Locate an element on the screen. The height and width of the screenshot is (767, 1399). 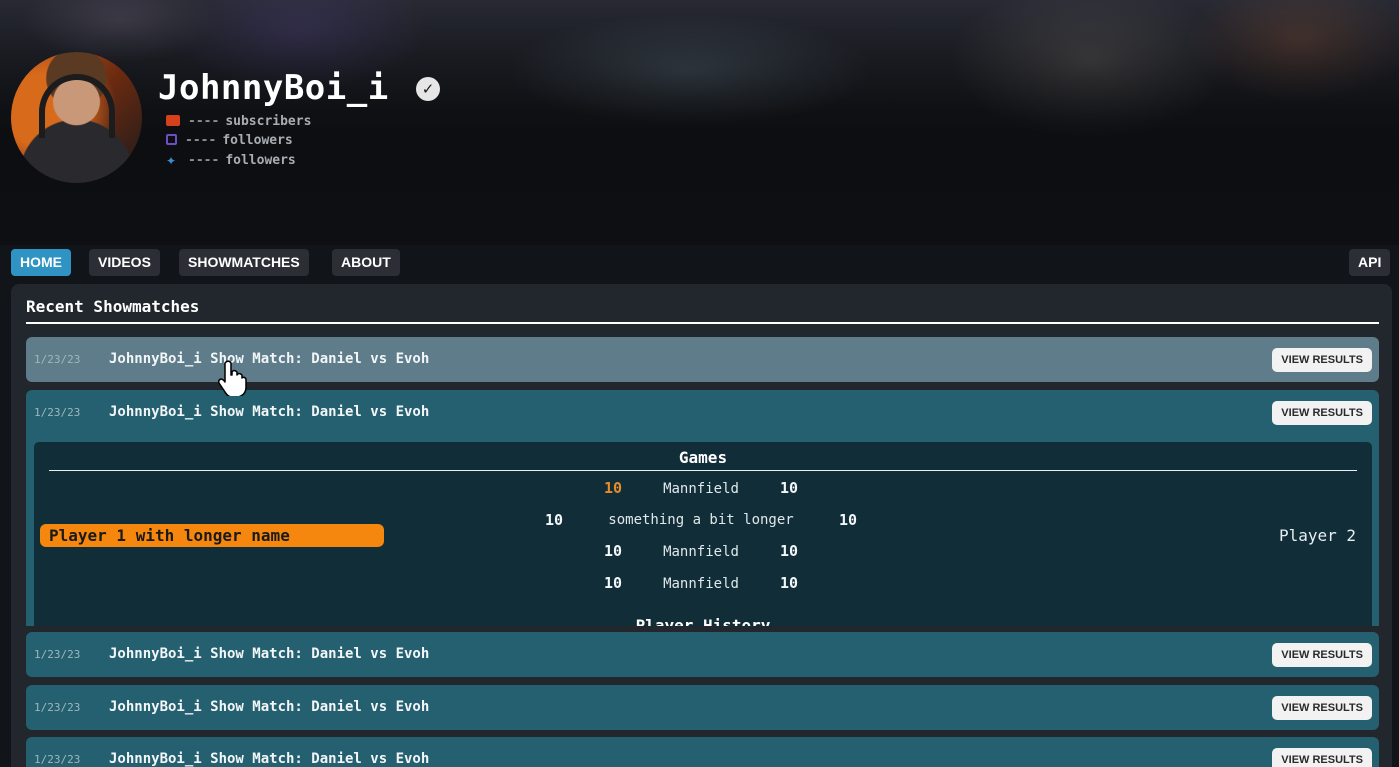
tab-videos: VIDEOS is located at coordinates (124, 262).